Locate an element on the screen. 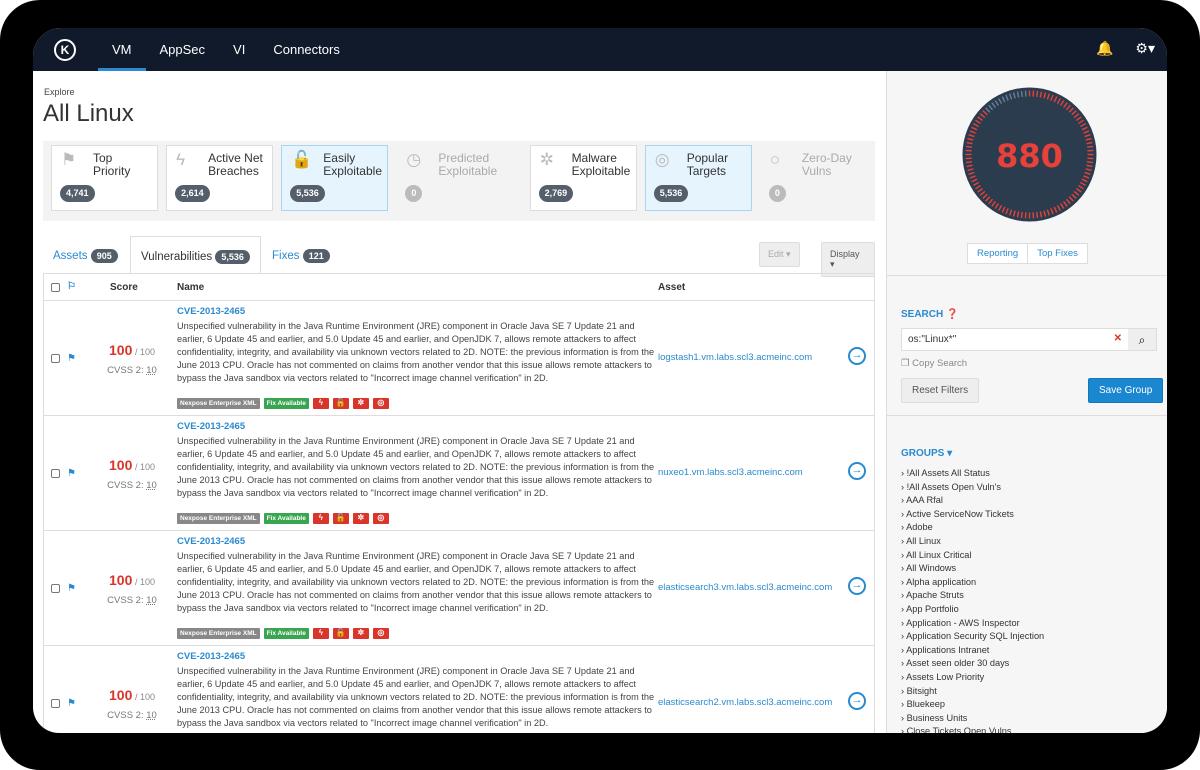 This screenshot has width=1200, height=770. header-asset: Asset is located at coordinates (671, 287).